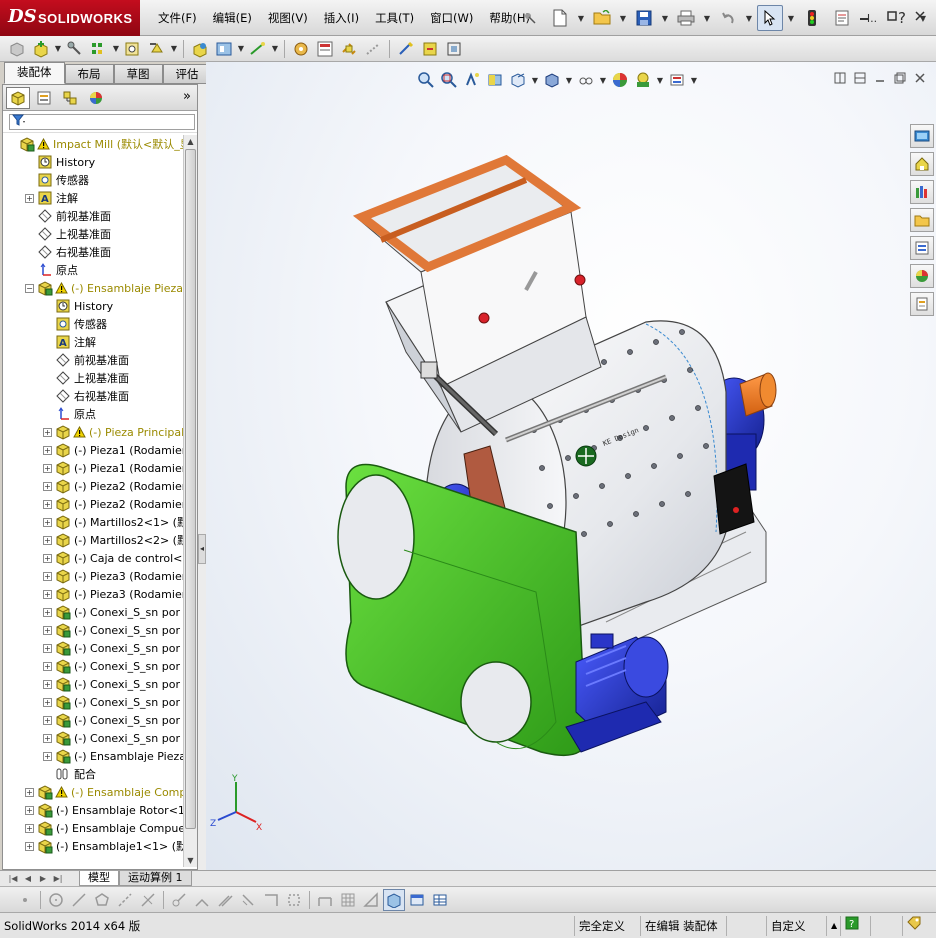 Image resolution: width=936 pixels, height=938 pixels. What do you see at coordinates (840, 78) in the screenshot?
I see `viewport-split-icon` at bounding box center [840, 78].